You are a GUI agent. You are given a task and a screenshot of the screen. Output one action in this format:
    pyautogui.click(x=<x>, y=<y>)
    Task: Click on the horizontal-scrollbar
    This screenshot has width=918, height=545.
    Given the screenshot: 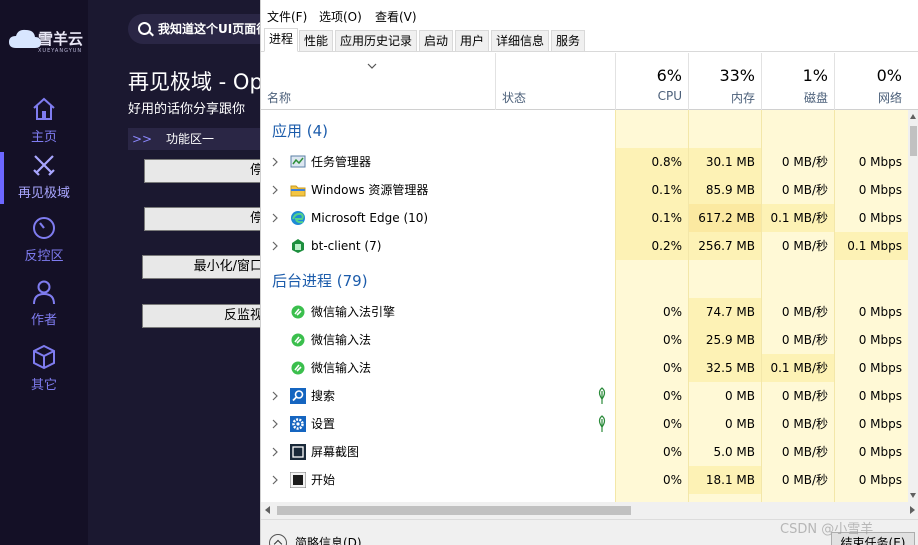 What is the action you would take?
    pyautogui.click(x=589, y=510)
    